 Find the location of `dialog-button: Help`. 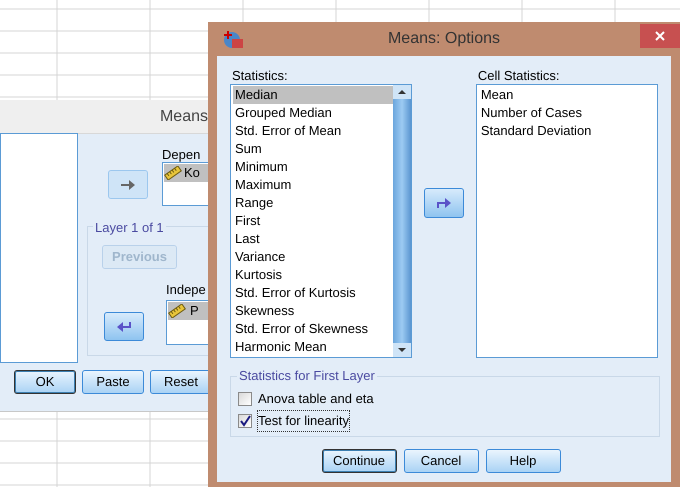

dialog-button: Help is located at coordinates (523, 461).